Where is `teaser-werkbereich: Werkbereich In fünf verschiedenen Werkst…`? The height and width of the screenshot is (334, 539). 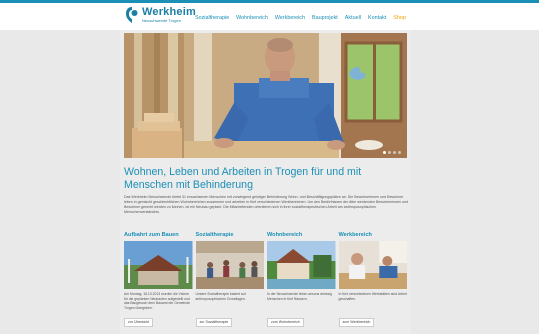
teaser-werkbereich: Werkbereich In fünf verschiedenen Werkst… is located at coordinates (373, 280).